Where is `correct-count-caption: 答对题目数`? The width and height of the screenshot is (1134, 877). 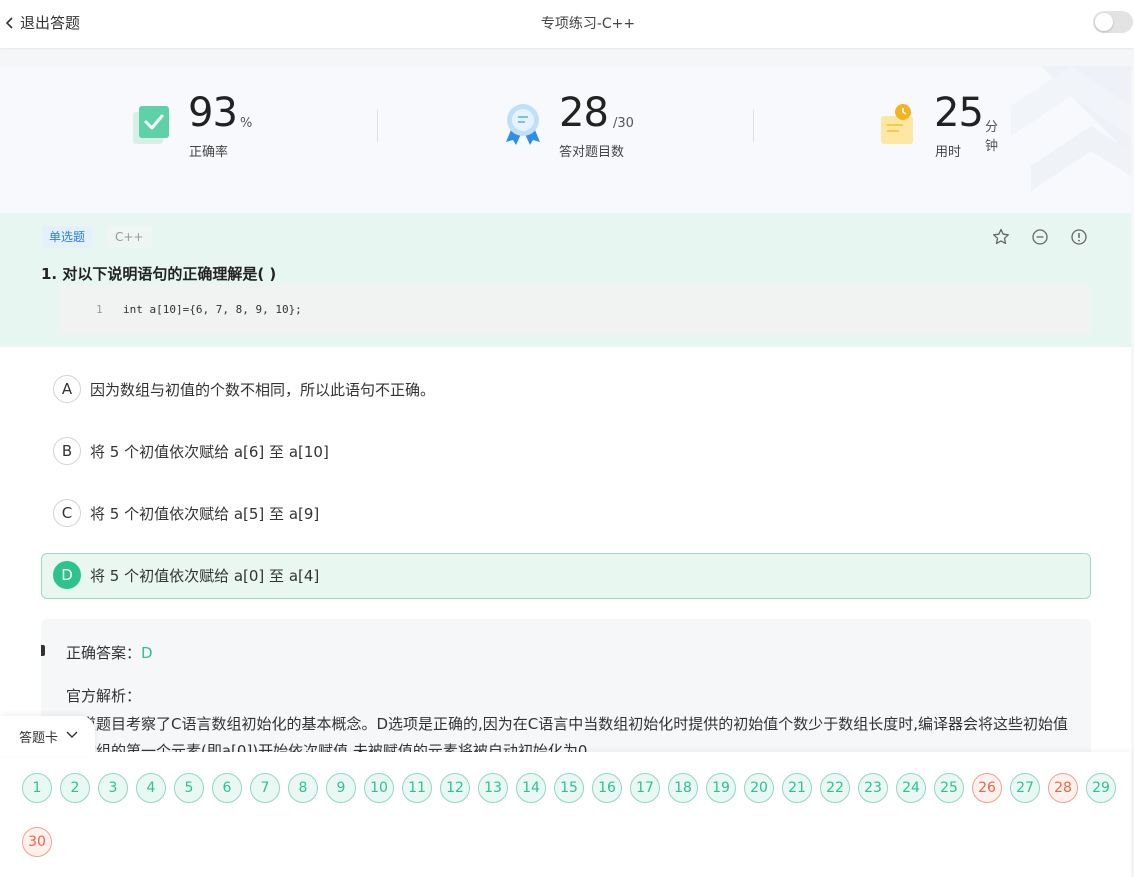
correct-count-caption: 答对题目数 is located at coordinates (592, 152).